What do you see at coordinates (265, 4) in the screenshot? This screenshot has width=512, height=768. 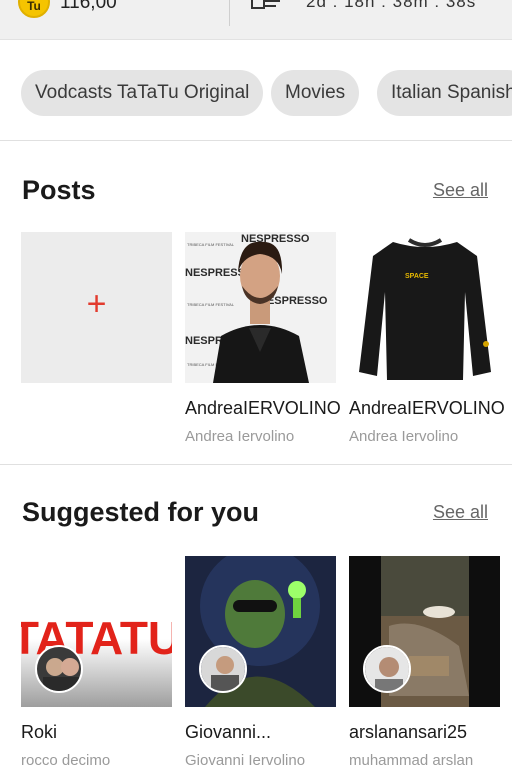 I see `hand-icon` at bounding box center [265, 4].